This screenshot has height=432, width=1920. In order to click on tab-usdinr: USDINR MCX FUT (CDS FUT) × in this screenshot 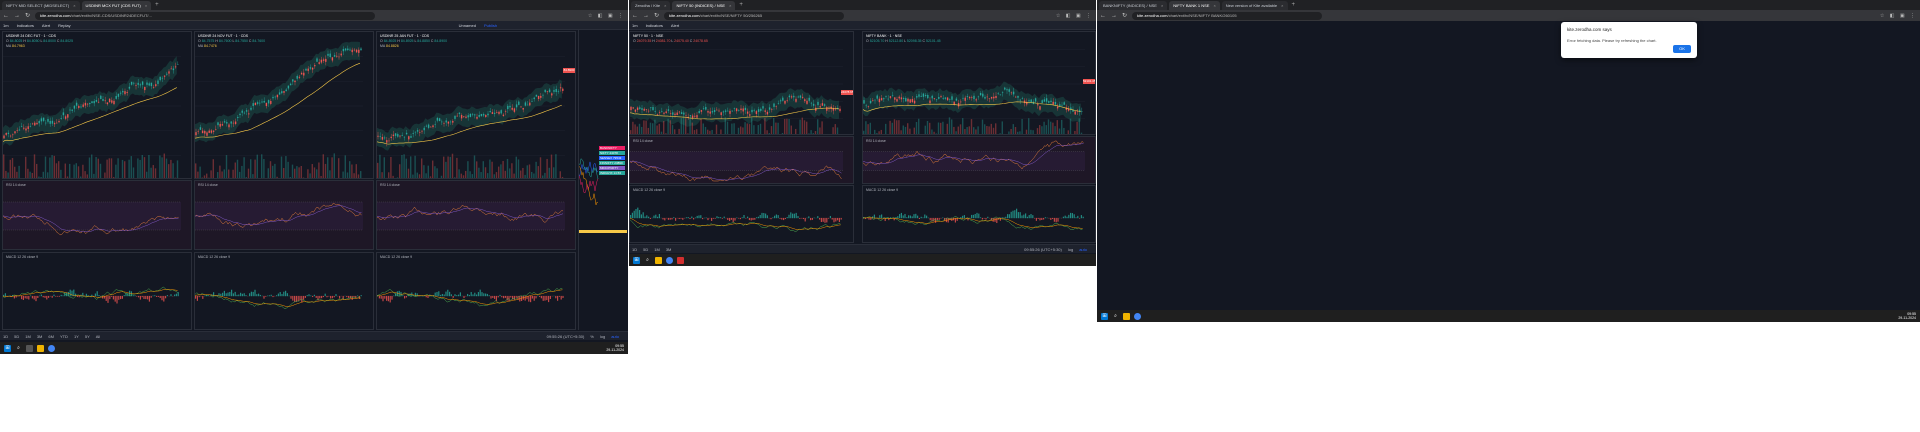, I will do `click(116, 5)`.